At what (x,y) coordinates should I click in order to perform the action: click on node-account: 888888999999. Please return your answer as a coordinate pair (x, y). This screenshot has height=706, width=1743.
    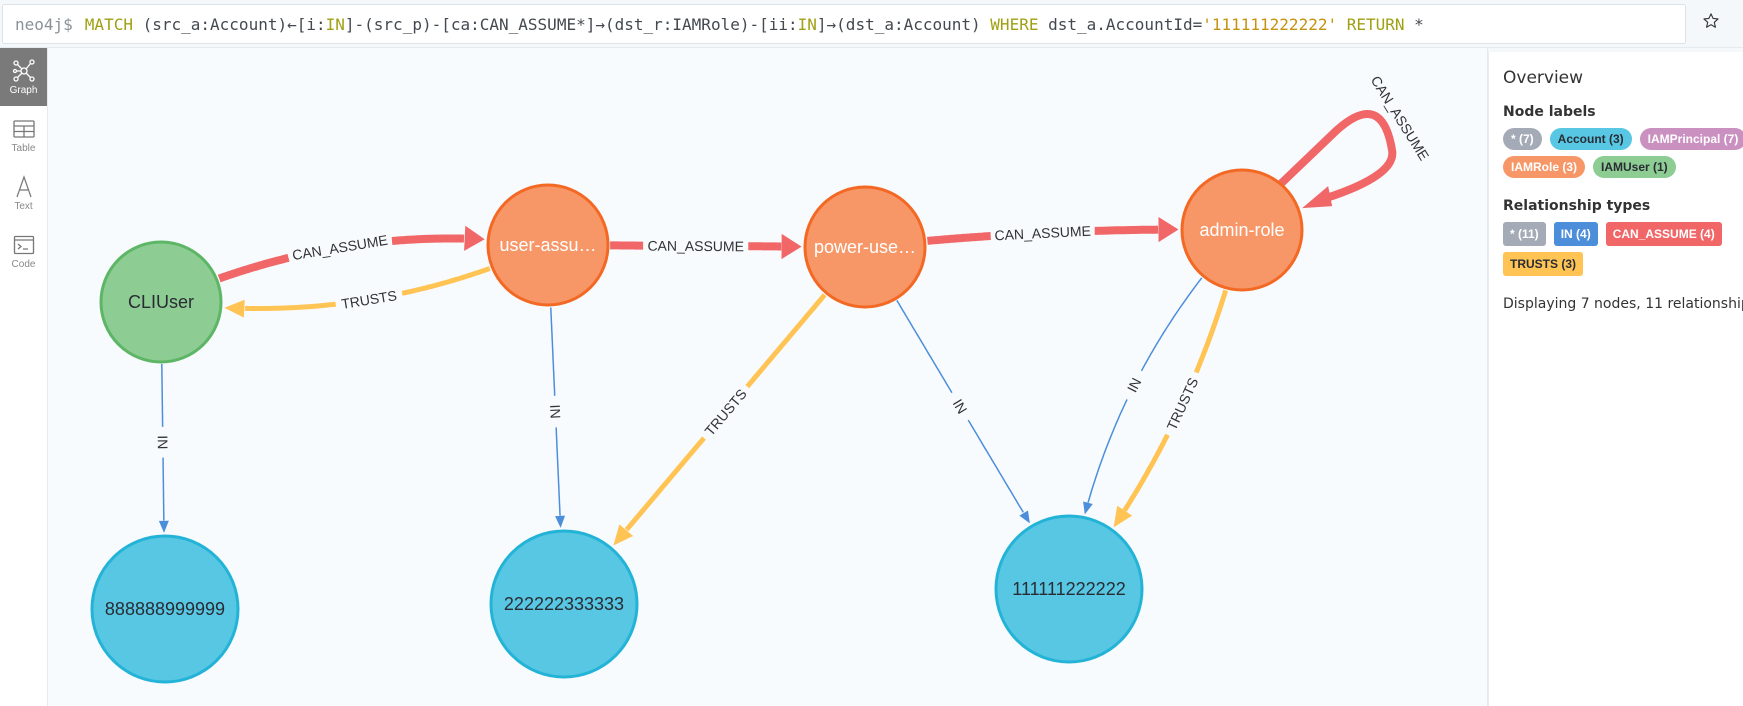
    Looking at the image, I should click on (165, 609).